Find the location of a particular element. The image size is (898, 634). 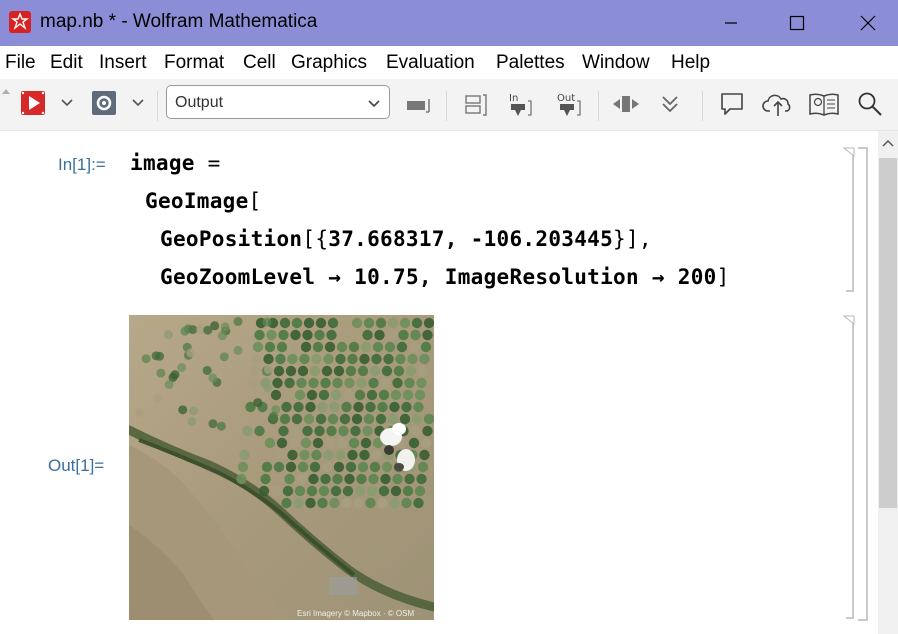

menu-file: File is located at coordinates (20, 63).